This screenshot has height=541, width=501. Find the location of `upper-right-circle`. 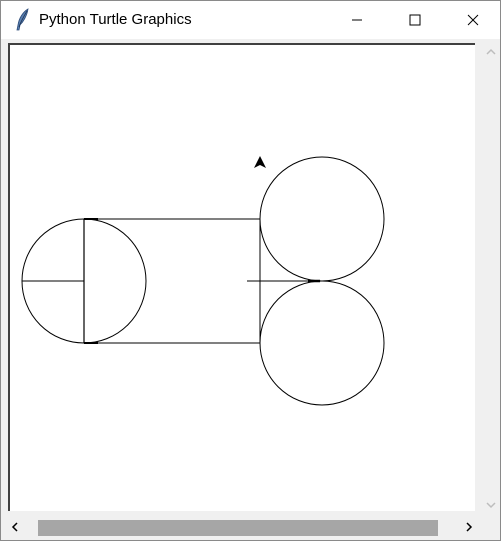

upper-right-circle is located at coordinates (322, 219).